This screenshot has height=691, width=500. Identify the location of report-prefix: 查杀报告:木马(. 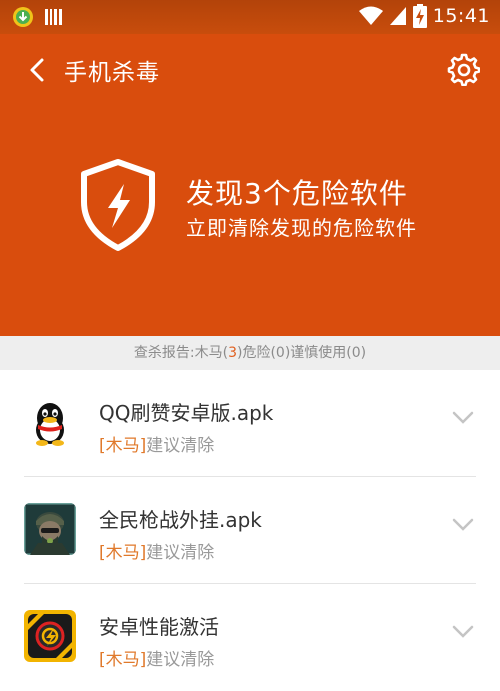
(181, 353).